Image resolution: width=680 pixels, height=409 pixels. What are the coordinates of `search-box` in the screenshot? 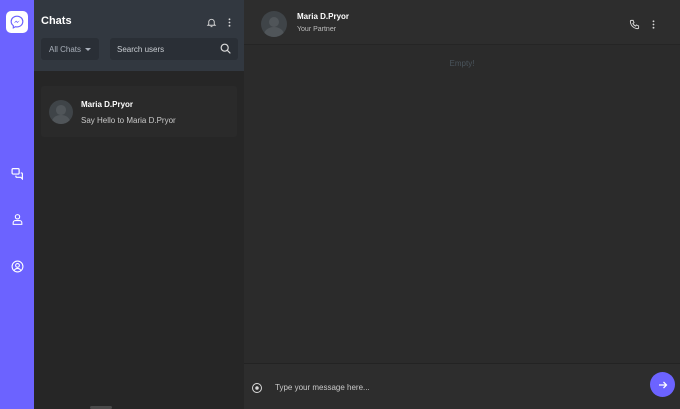 It's located at (174, 49).